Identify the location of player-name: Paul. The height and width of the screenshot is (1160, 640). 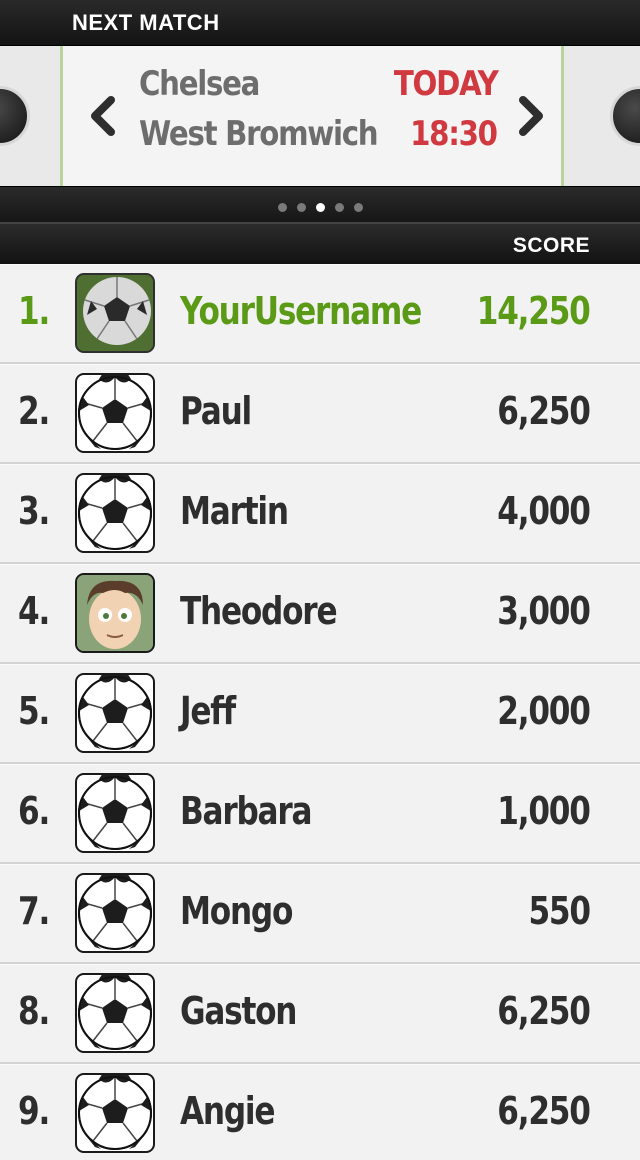
(216, 411).